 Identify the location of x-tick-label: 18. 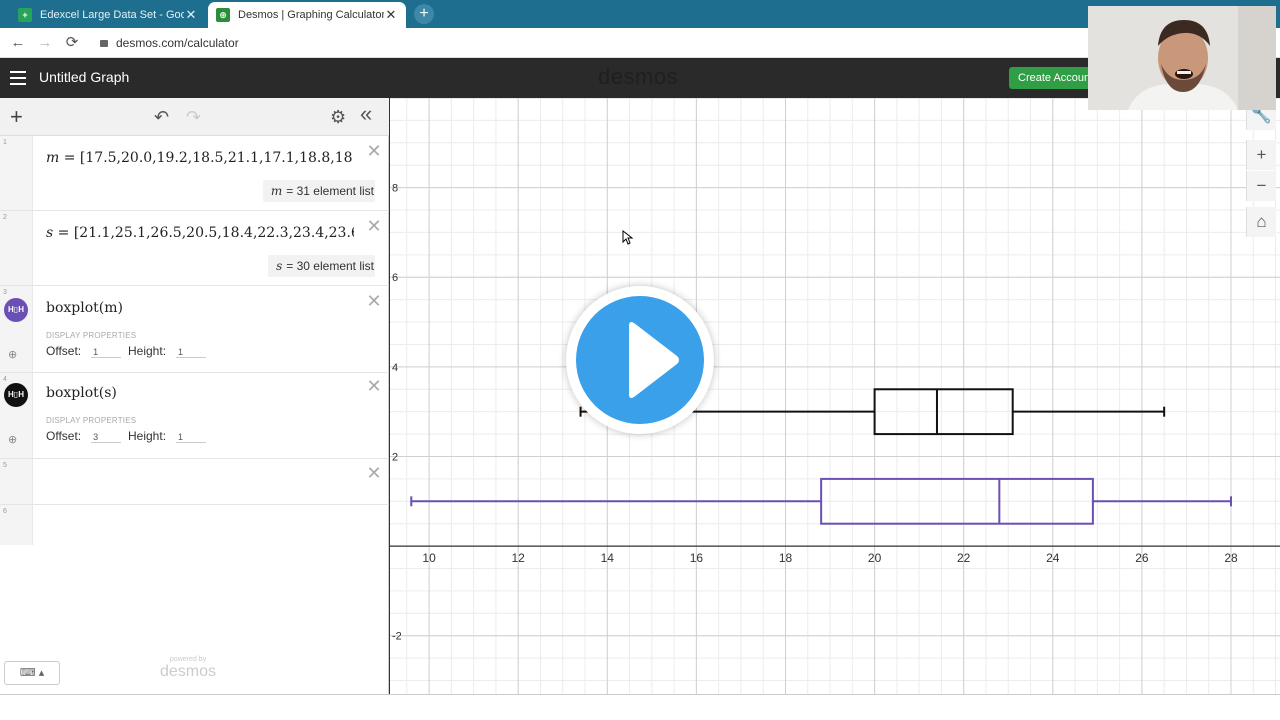
(786, 558).